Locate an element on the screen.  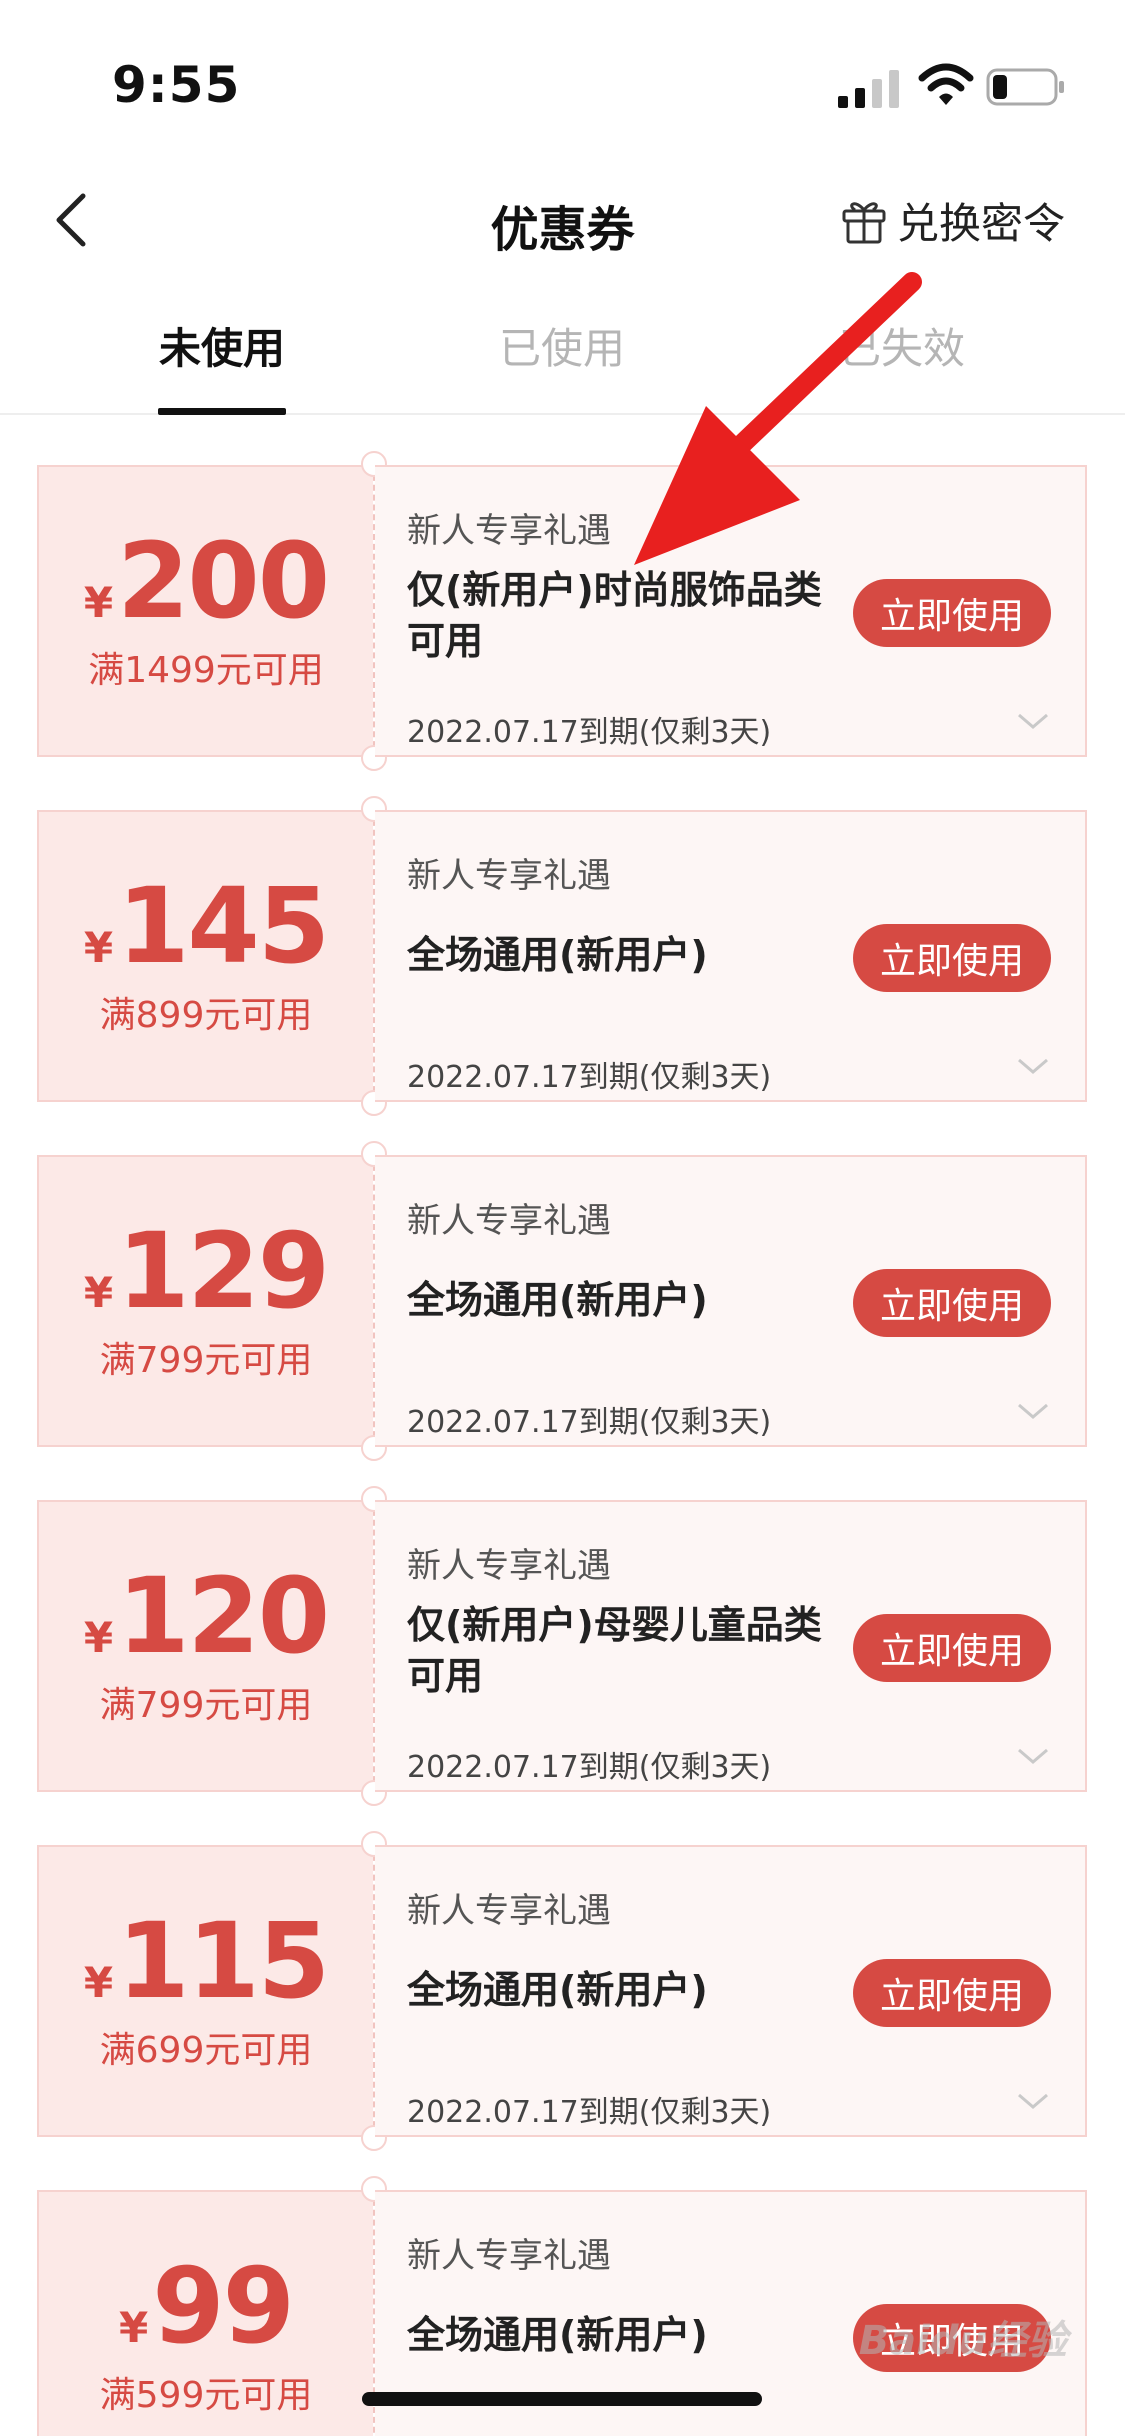
redeem-code-button: 兑换密令 is located at coordinates (953, 220).